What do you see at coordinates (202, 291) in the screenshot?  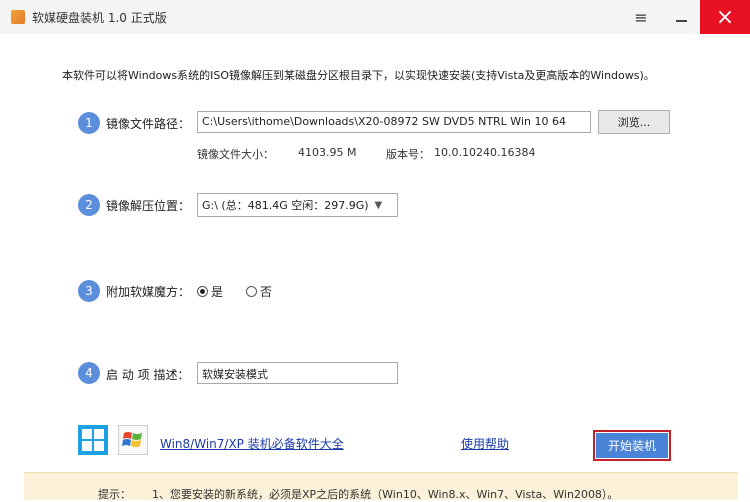 I see `radio-checked-icon` at bounding box center [202, 291].